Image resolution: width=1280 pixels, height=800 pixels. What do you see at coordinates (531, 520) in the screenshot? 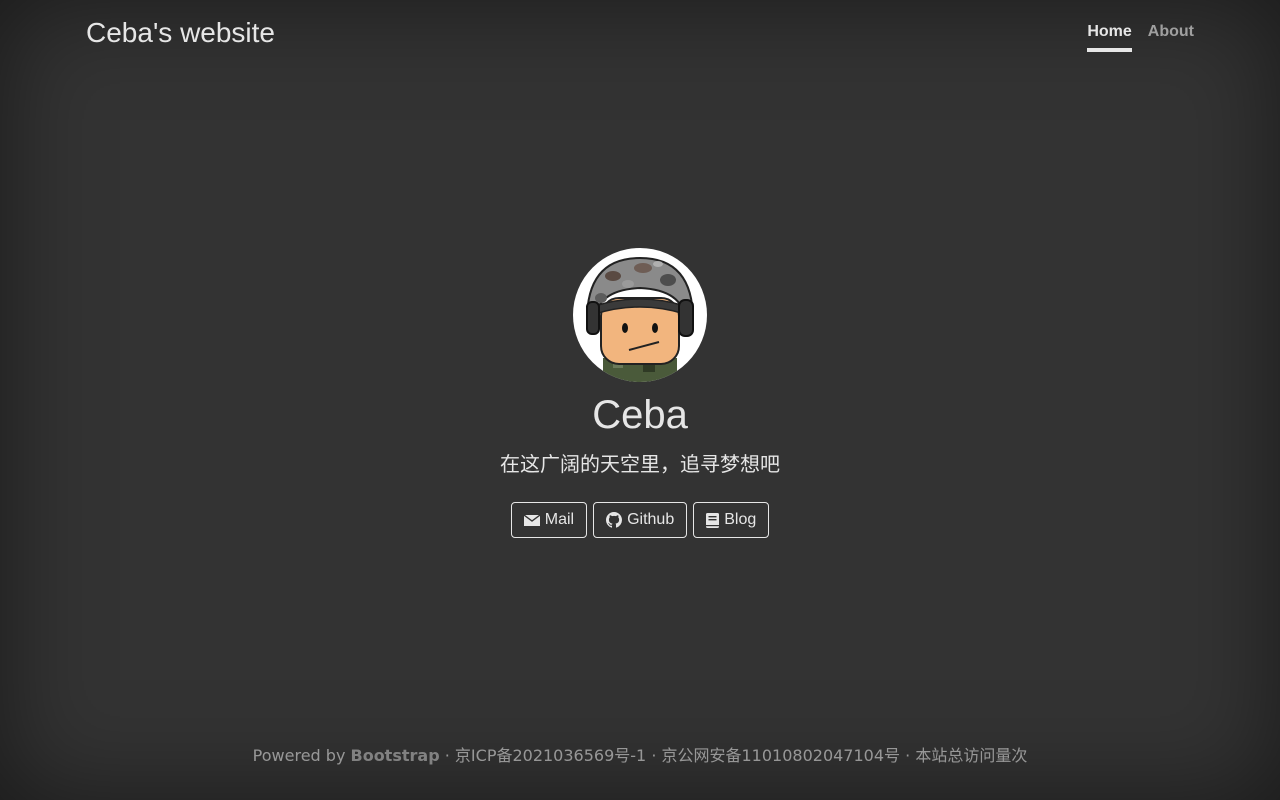
I see `envelope-icon` at bounding box center [531, 520].